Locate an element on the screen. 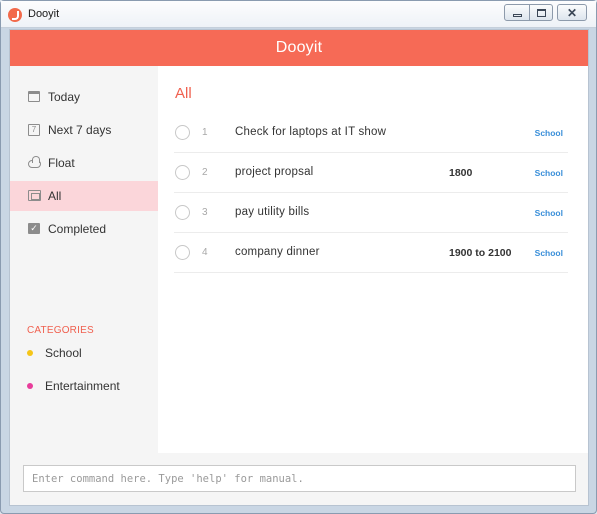  sidebar-item-label: Completed is located at coordinates (77, 229).